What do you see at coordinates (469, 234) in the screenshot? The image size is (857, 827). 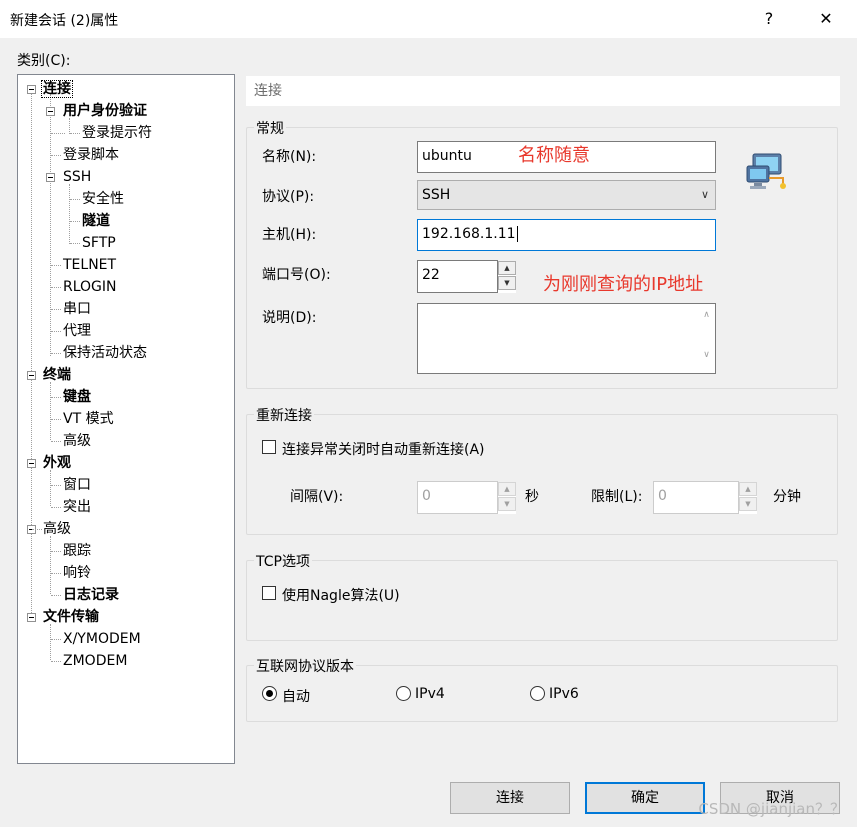 I see `host-input-value: 192.168.1.11` at bounding box center [469, 234].